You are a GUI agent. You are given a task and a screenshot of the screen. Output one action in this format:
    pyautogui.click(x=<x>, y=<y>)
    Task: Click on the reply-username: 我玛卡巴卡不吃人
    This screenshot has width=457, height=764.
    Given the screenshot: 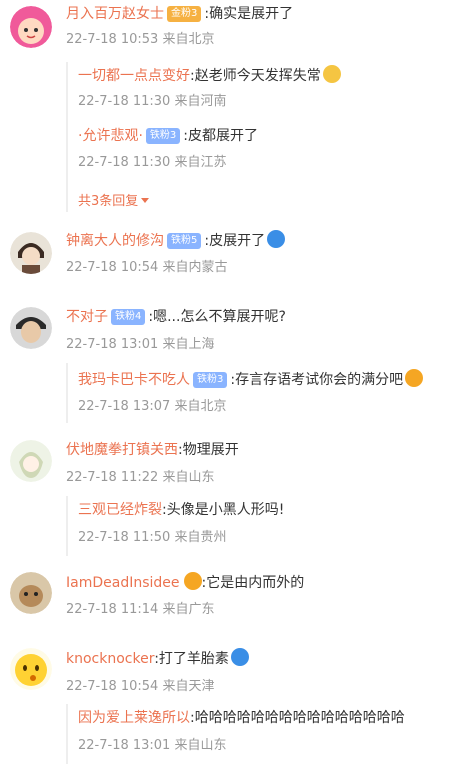 What is the action you would take?
    pyautogui.click(x=134, y=380)
    